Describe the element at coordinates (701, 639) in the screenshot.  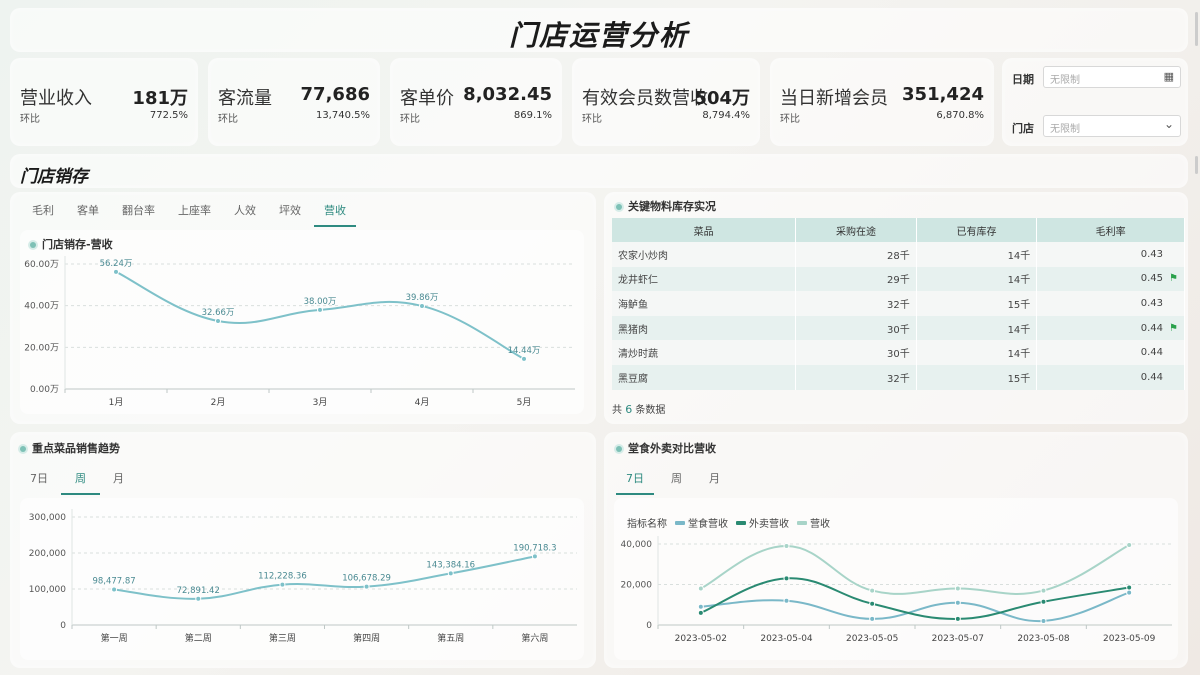
I see `x-tick-label: 2023-05-02` at that location.